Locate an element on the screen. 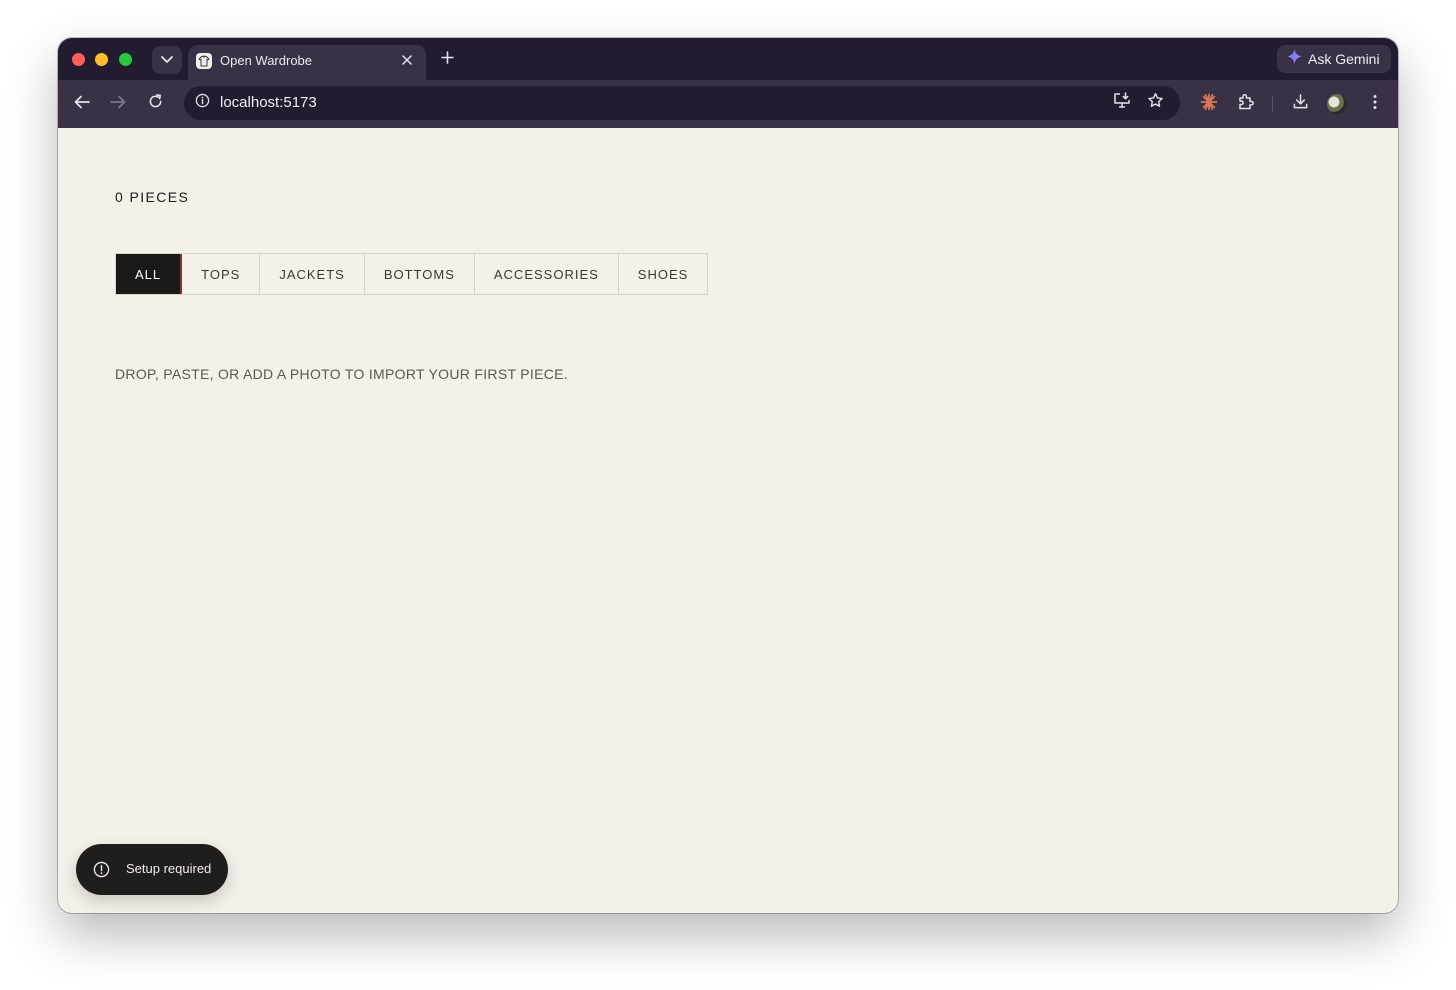  browser-menu-button is located at coordinates (1375, 104).